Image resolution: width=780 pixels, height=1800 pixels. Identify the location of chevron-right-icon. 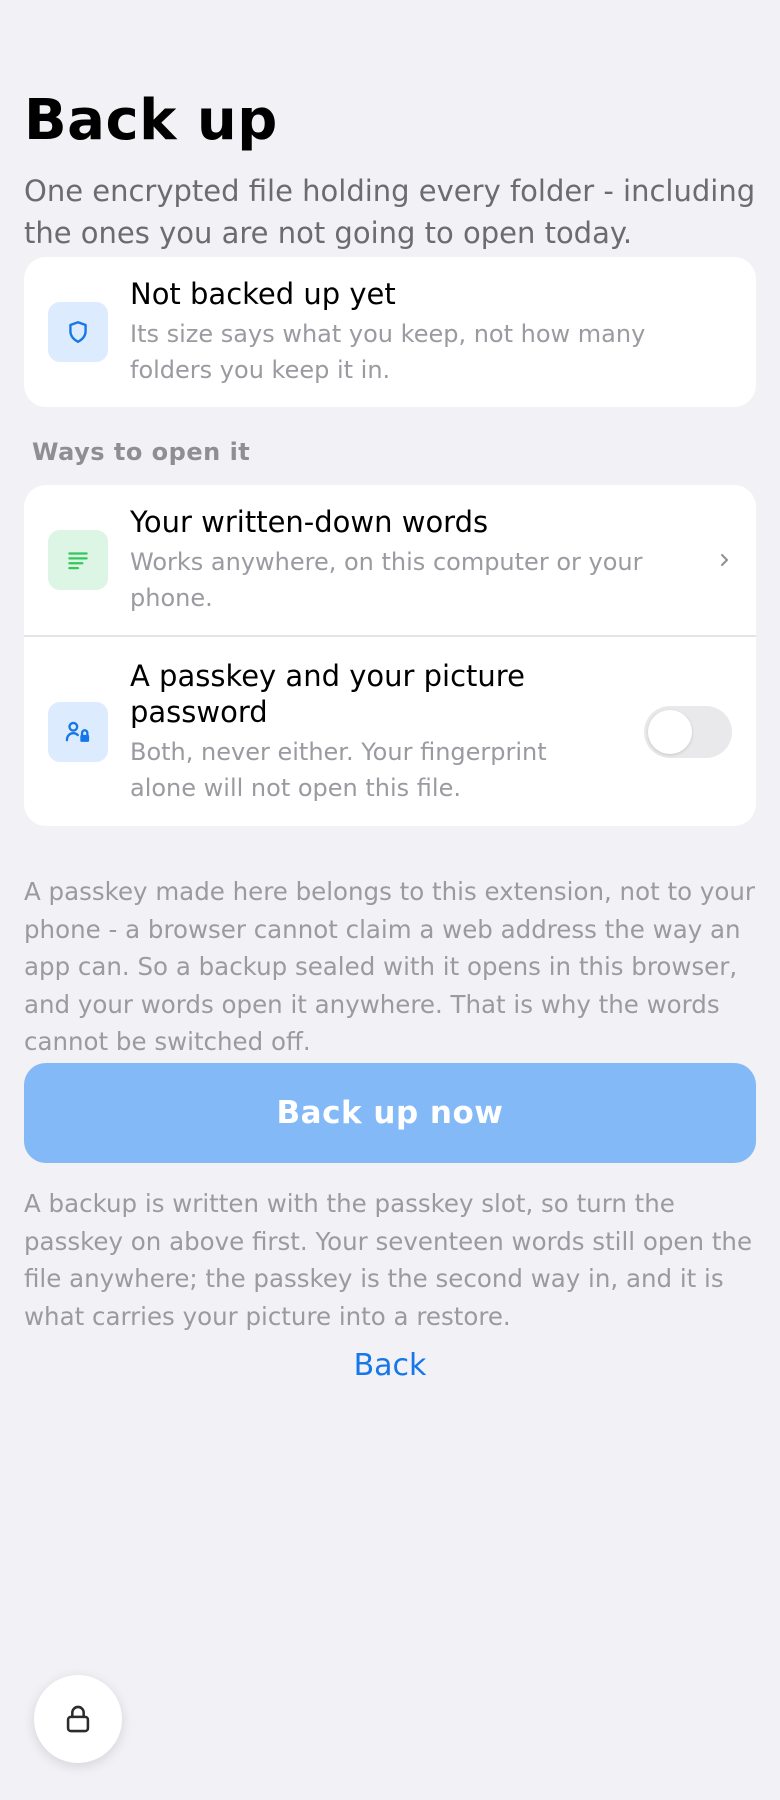
(724, 560).